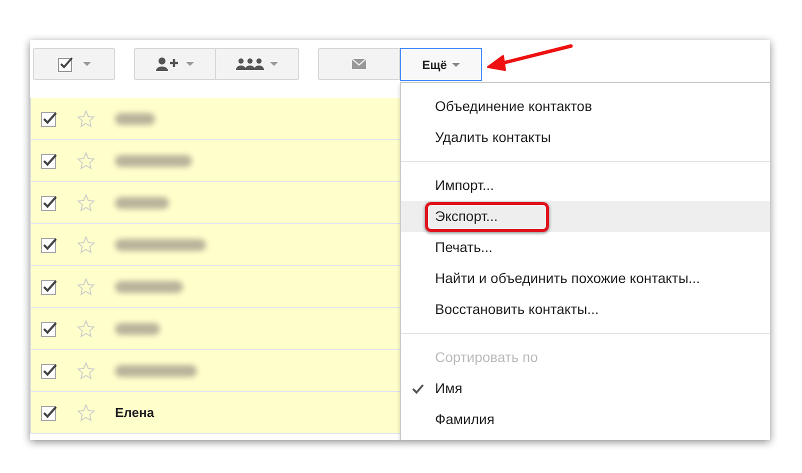  What do you see at coordinates (168, 64) in the screenshot?
I see `person-plus-icon` at bounding box center [168, 64].